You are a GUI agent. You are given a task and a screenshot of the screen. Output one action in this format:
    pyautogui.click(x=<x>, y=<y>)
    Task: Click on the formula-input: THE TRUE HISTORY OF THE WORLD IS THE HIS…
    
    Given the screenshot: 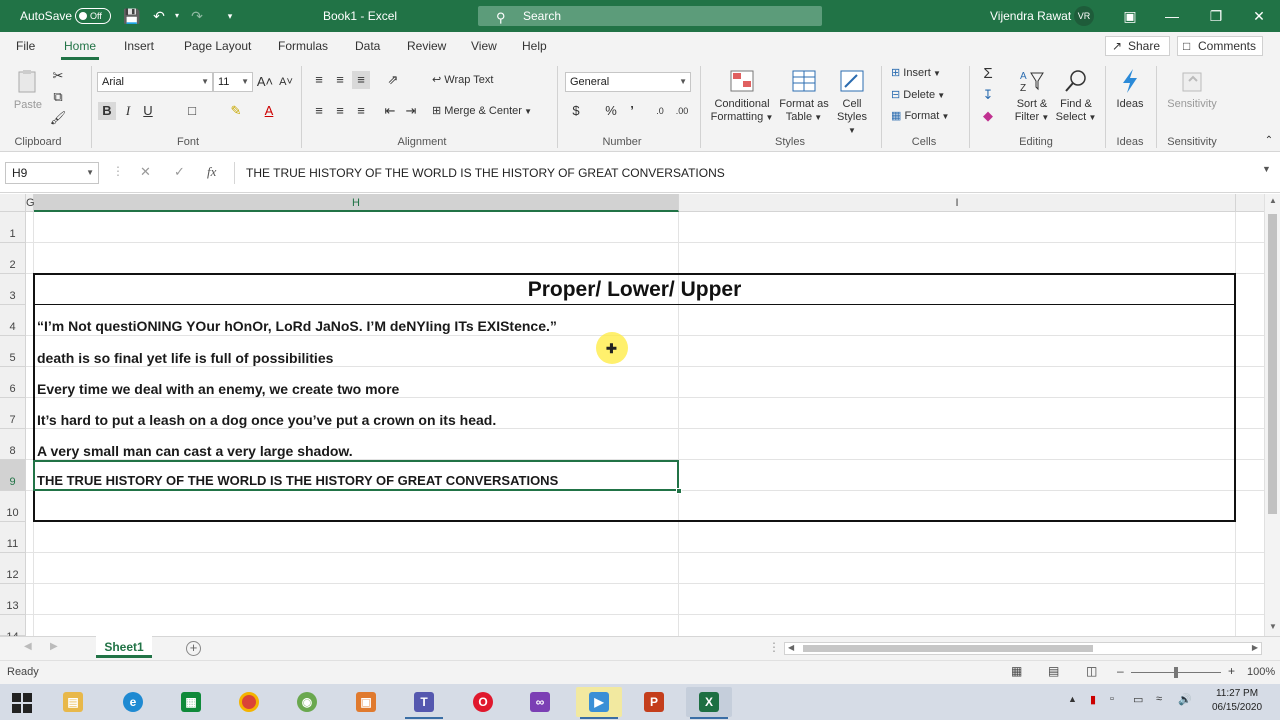 What is the action you would take?
    pyautogui.click(x=744, y=173)
    